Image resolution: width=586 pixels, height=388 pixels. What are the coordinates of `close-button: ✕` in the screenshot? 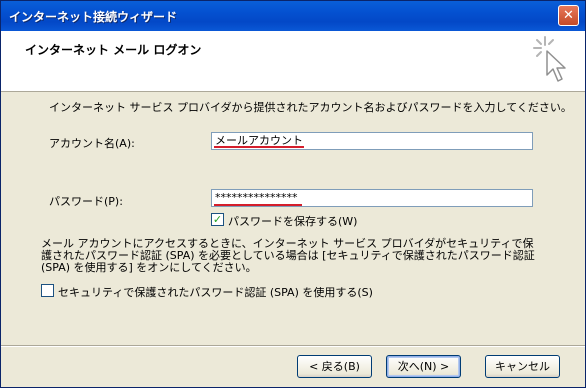 It's located at (568, 15).